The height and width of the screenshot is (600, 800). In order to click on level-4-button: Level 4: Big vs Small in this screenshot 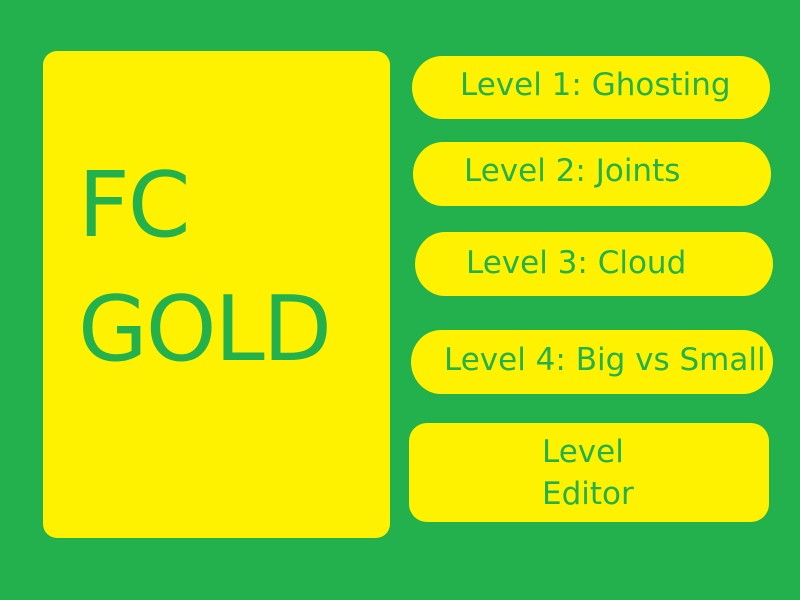, I will do `click(592, 362)`.